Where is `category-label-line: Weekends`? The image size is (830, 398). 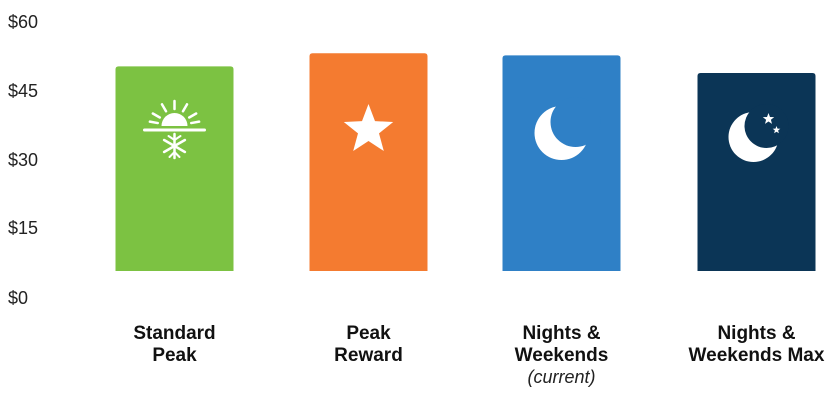
category-label-line: Weekends is located at coordinates (562, 355).